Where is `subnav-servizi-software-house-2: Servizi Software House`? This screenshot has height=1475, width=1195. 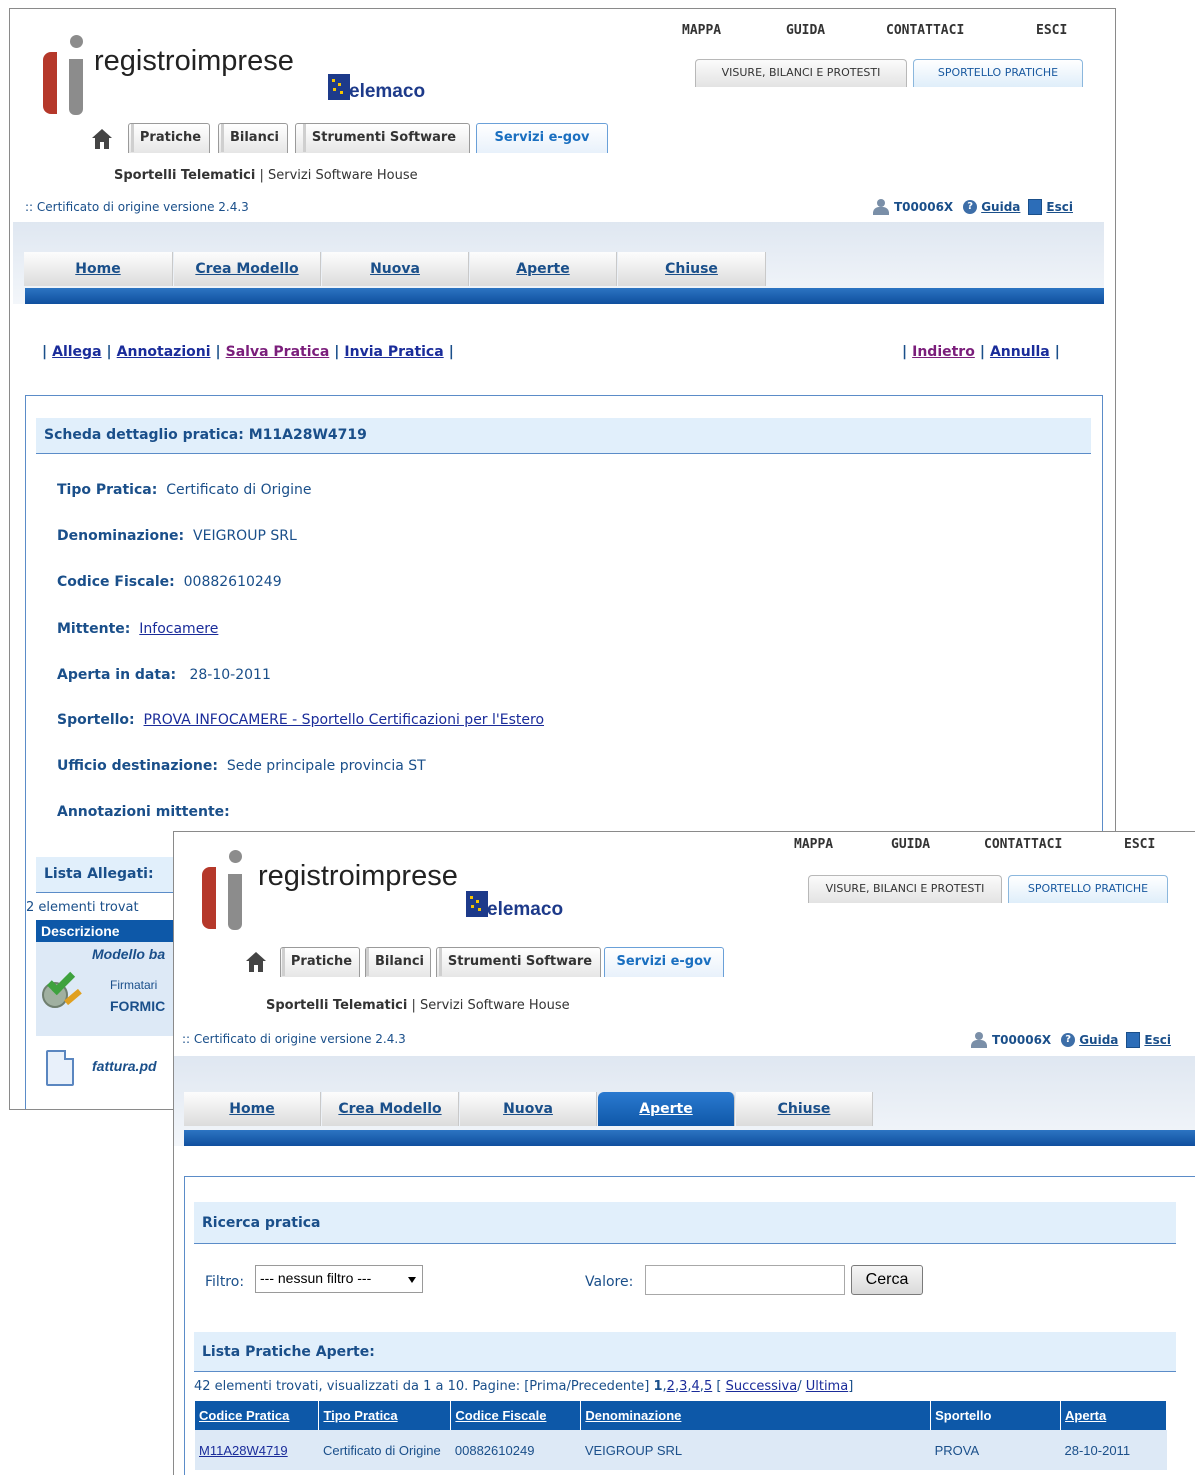
subnav-servizi-software-house-2: Servizi Software House is located at coordinates (495, 1005).